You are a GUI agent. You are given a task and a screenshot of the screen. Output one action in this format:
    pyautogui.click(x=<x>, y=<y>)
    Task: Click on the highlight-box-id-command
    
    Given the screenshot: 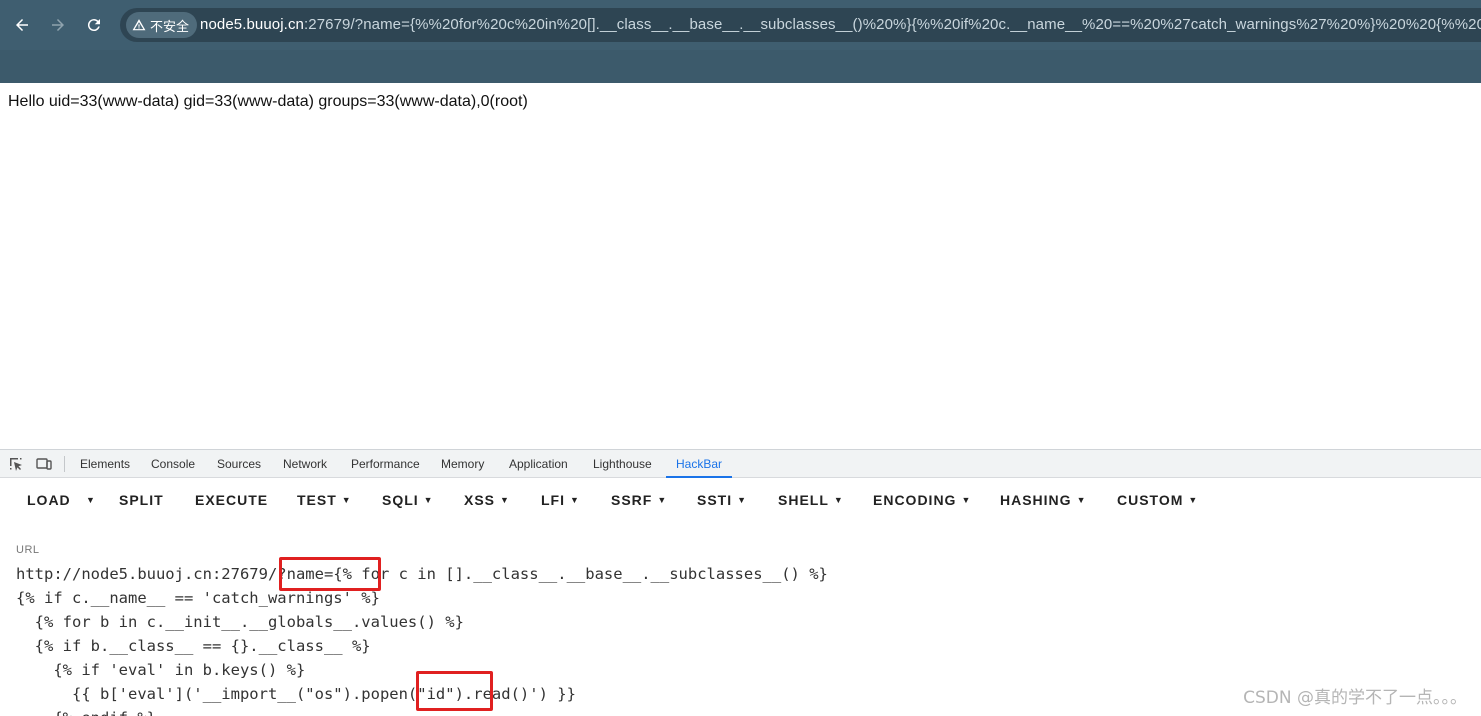 What is the action you would take?
    pyautogui.click(x=454, y=691)
    